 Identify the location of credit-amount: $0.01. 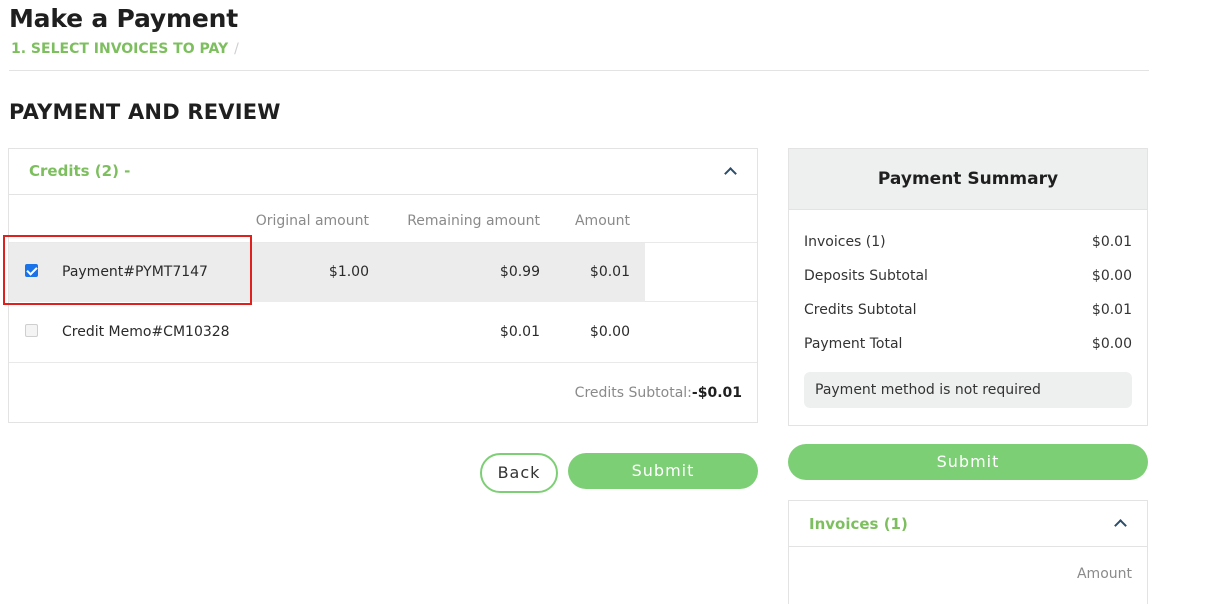
(610, 272).